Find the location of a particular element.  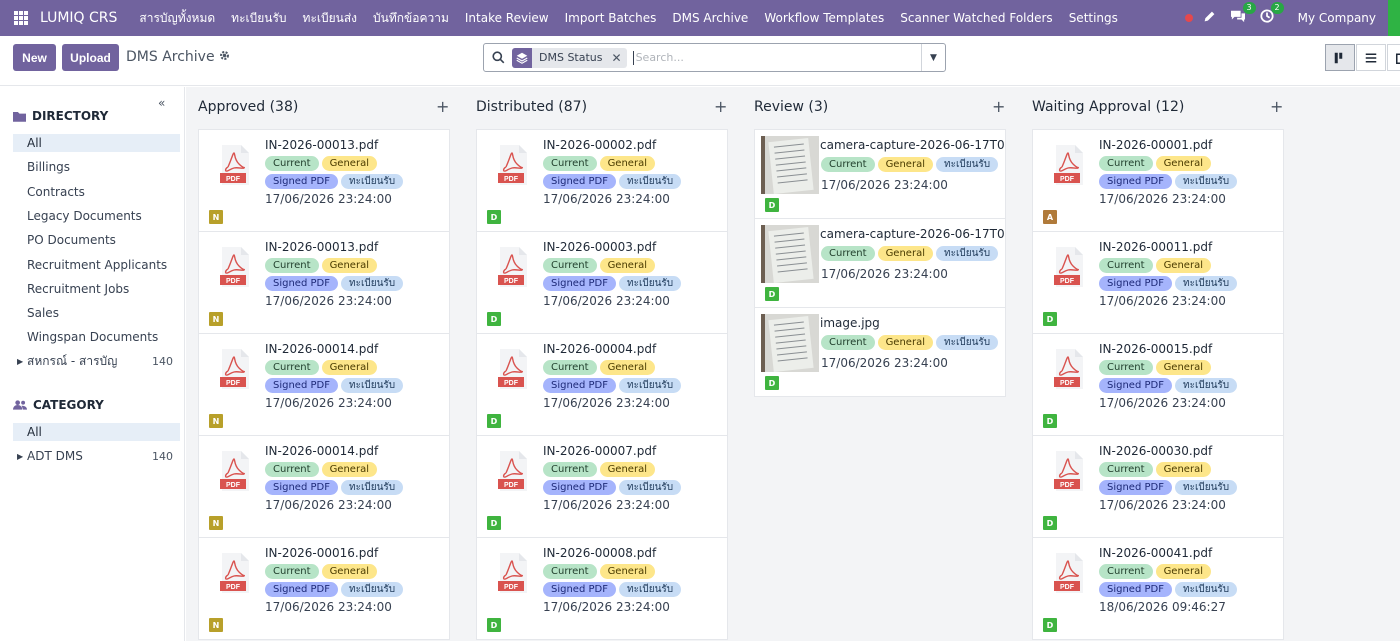

tag-signed: Signed PDF is located at coordinates (579, 487).